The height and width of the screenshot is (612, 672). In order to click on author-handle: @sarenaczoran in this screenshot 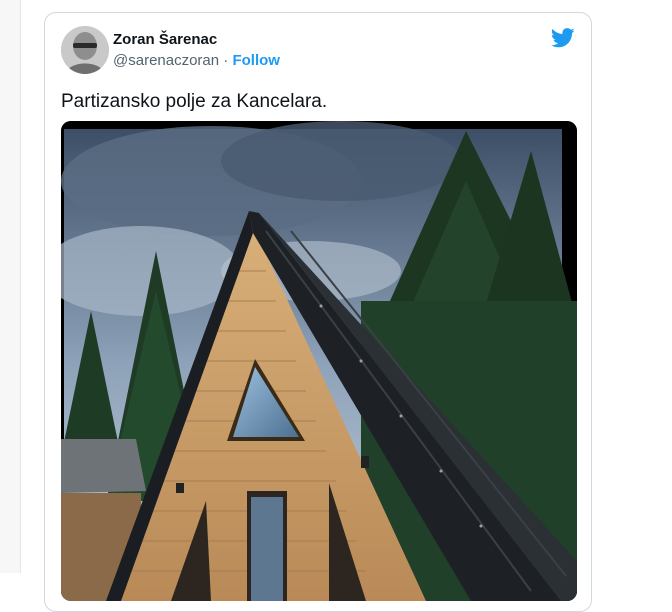, I will do `click(166, 60)`.